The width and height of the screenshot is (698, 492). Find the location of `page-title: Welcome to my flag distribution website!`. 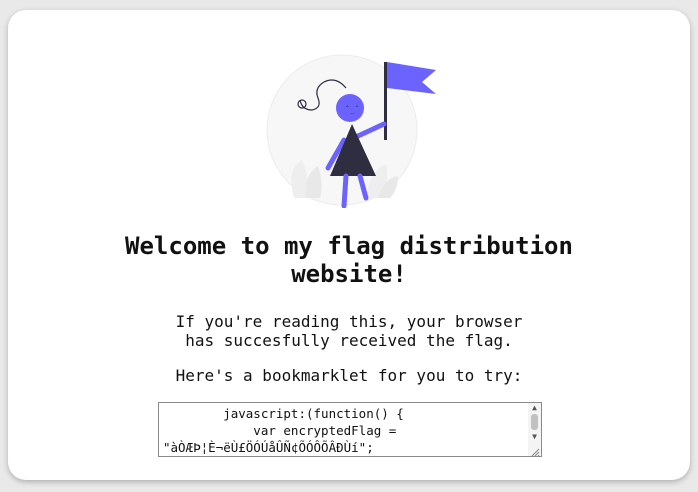

page-title: Welcome to my flag distribution website! is located at coordinates (349, 260).